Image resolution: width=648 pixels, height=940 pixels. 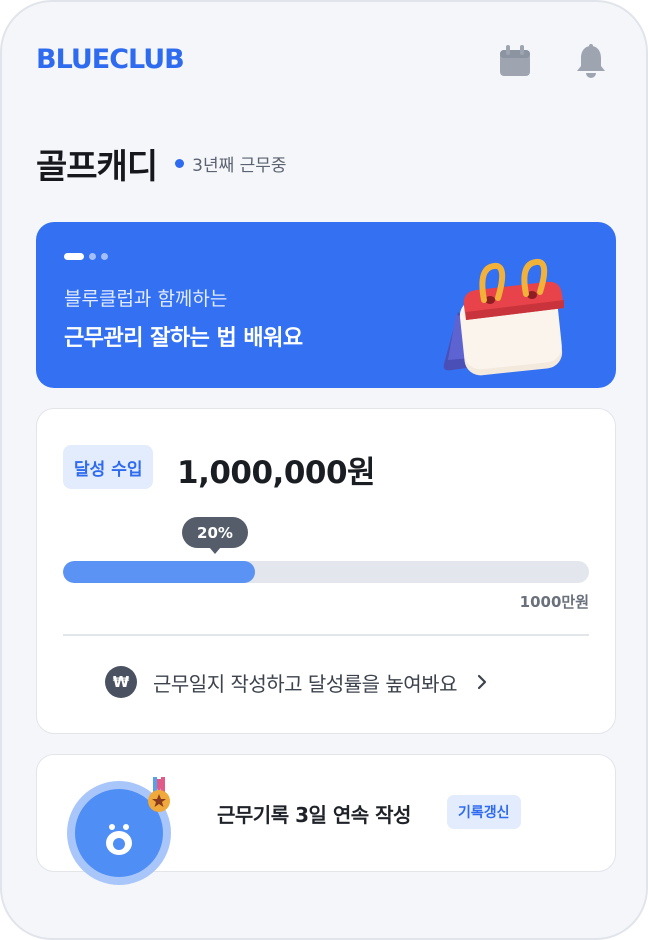 I want to click on app-header: BLUECLUB, so click(x=324, y=57).